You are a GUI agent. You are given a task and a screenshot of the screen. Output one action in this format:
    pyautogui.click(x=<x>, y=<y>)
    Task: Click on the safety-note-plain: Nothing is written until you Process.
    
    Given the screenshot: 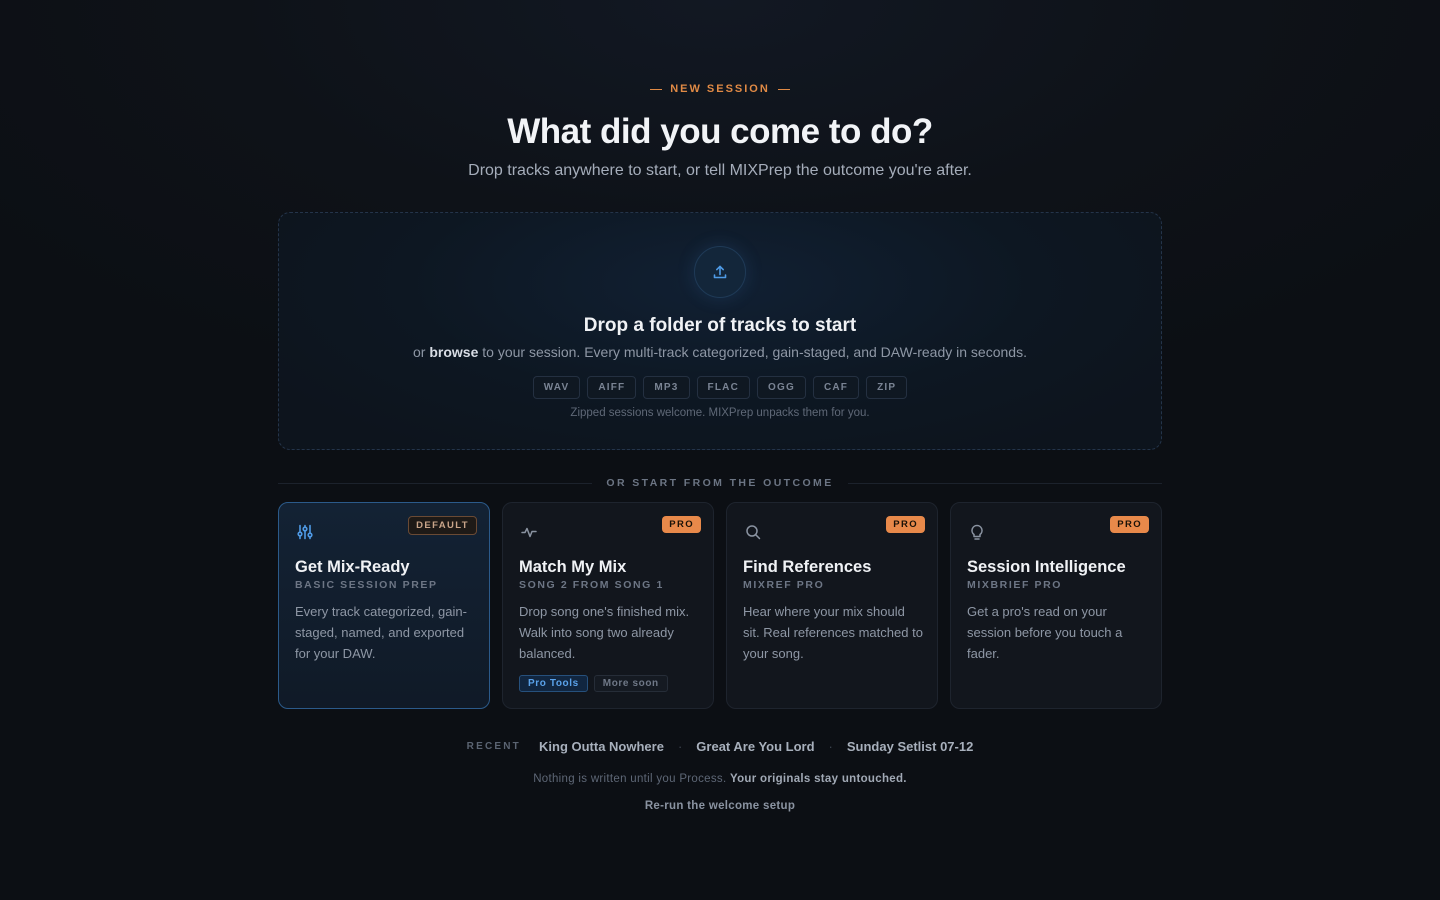 What is the action you would take?
    pyautogui.click(x=630, y=779)
    